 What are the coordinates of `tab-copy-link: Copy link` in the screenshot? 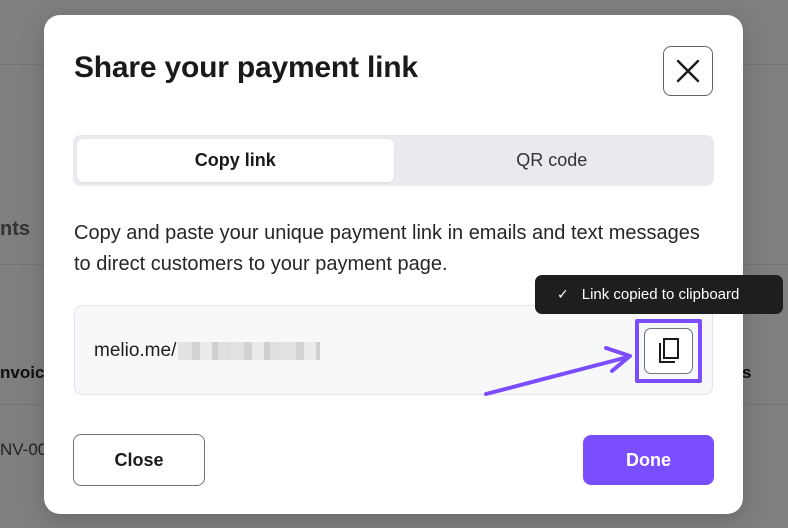 It's located at (235, 160).